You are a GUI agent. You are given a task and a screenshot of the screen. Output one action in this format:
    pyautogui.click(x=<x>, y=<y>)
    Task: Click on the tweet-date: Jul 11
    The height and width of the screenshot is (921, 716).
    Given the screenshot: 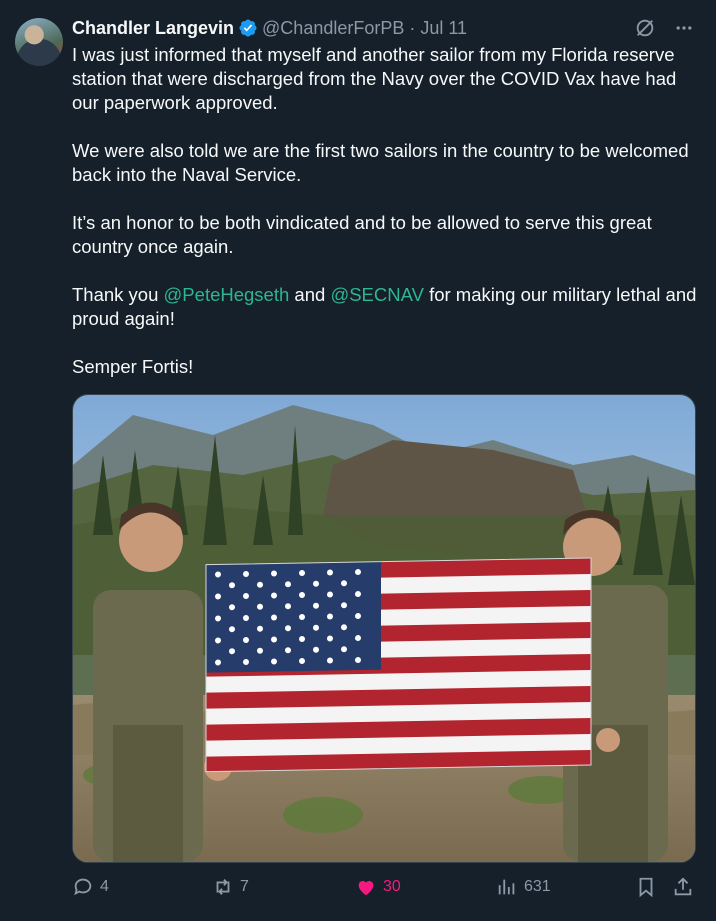 What is the action you would take?
    pyautogui.click(x=443, y=28)
    